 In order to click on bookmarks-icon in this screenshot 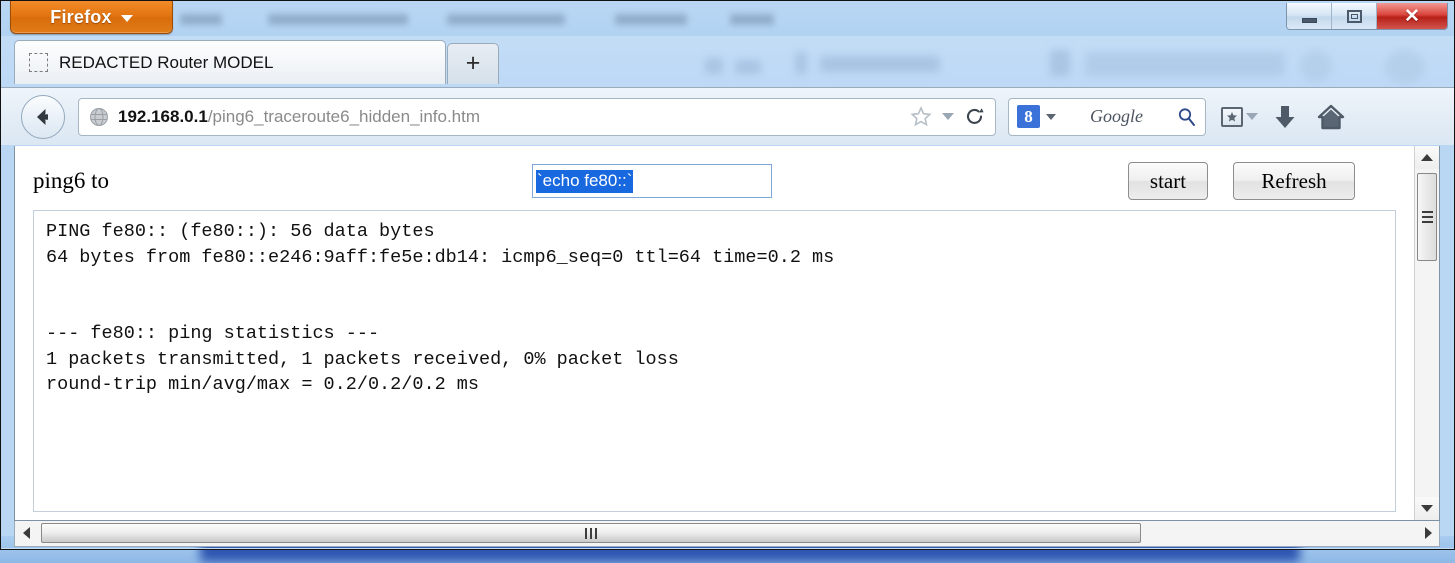, I will do `click(1231, 116)`.